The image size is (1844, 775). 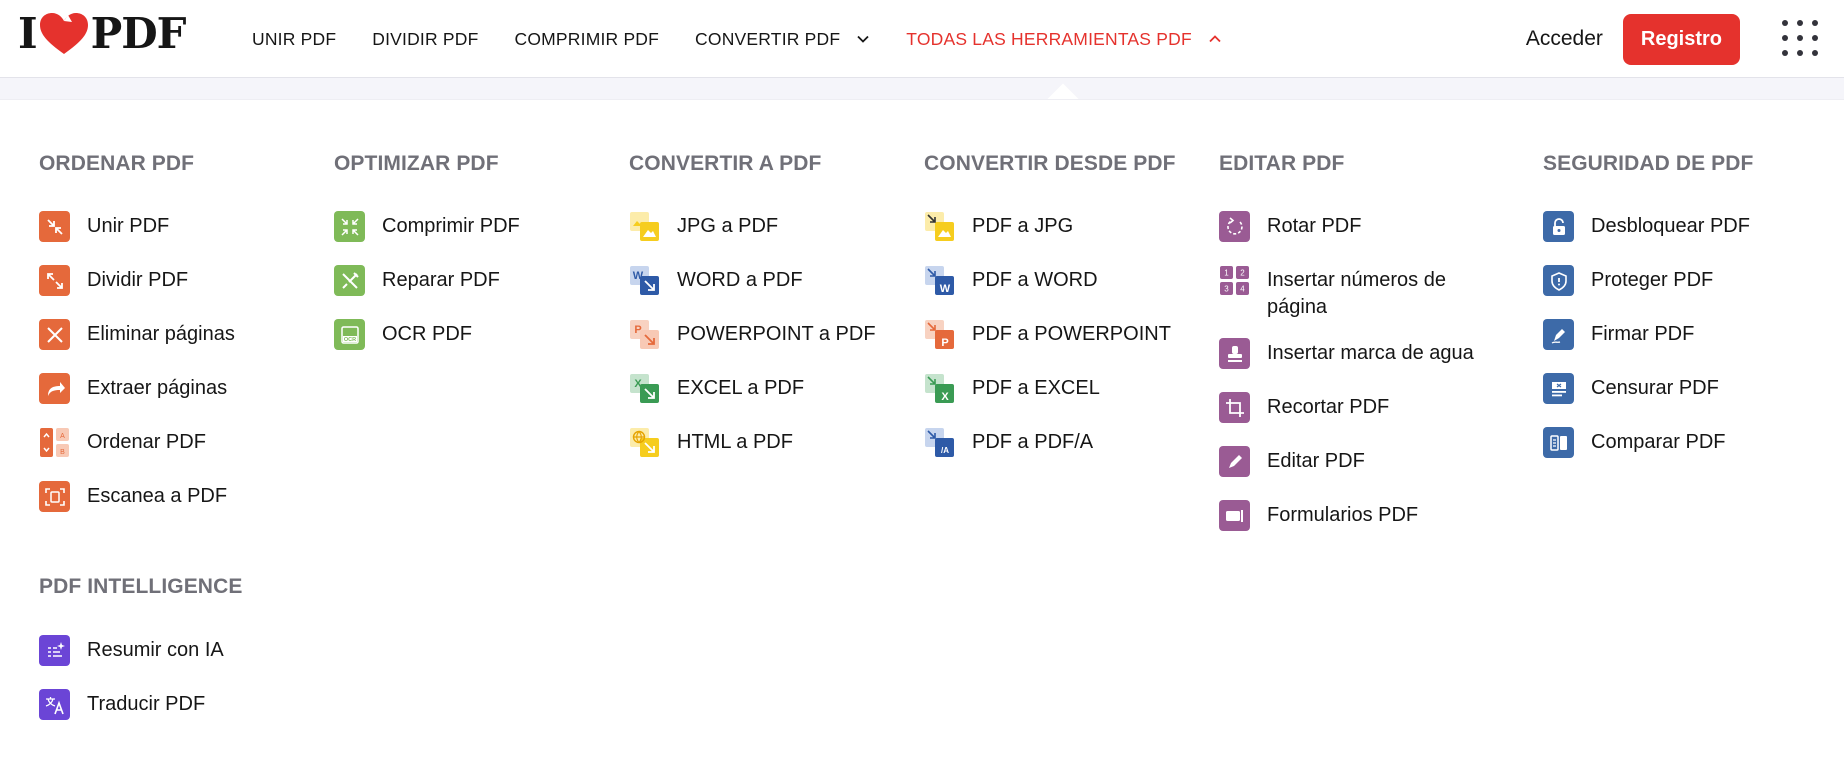 I want to click on pdf-to-powerpoint-icon: P, so click(x=939, y=334).